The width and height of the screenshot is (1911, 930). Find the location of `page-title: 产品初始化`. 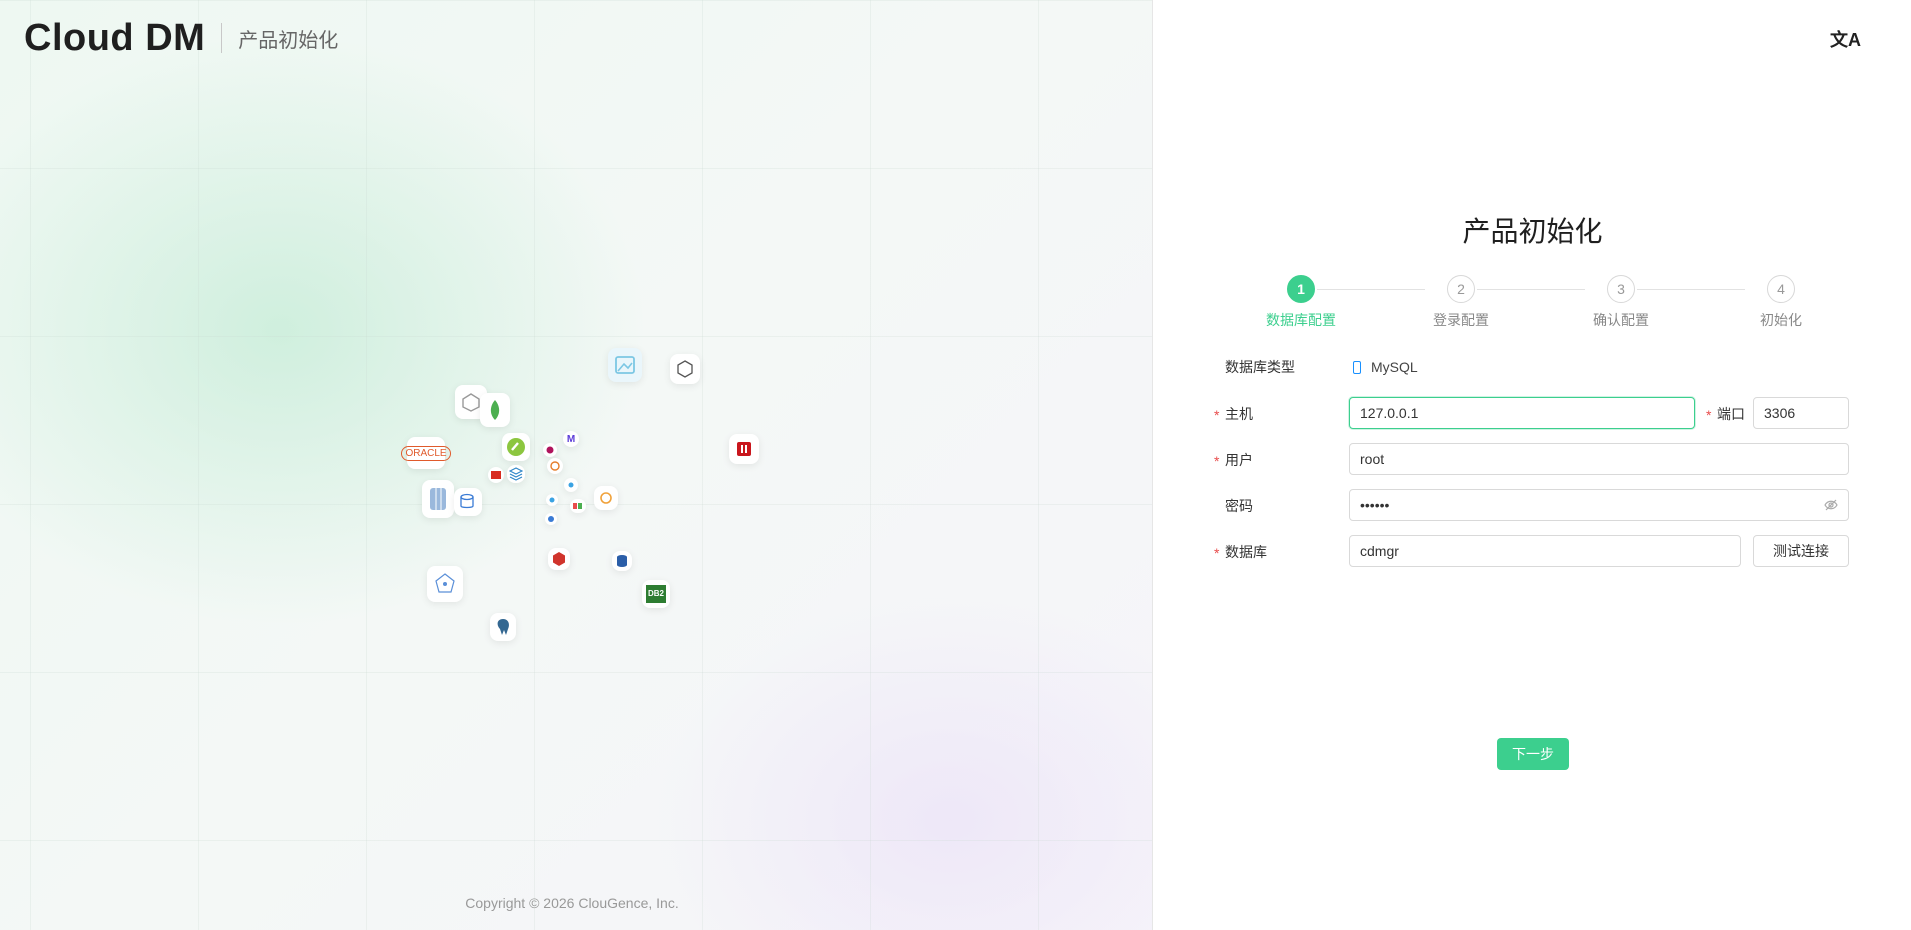

page-title: 产品初始化 is located at coordinates (1532, 231).